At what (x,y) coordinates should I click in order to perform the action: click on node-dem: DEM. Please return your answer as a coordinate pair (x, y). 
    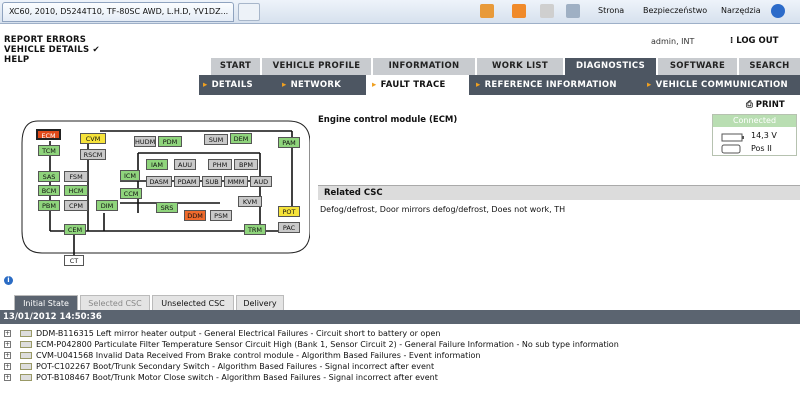
    Looking at the image, I should click on (241, 138).